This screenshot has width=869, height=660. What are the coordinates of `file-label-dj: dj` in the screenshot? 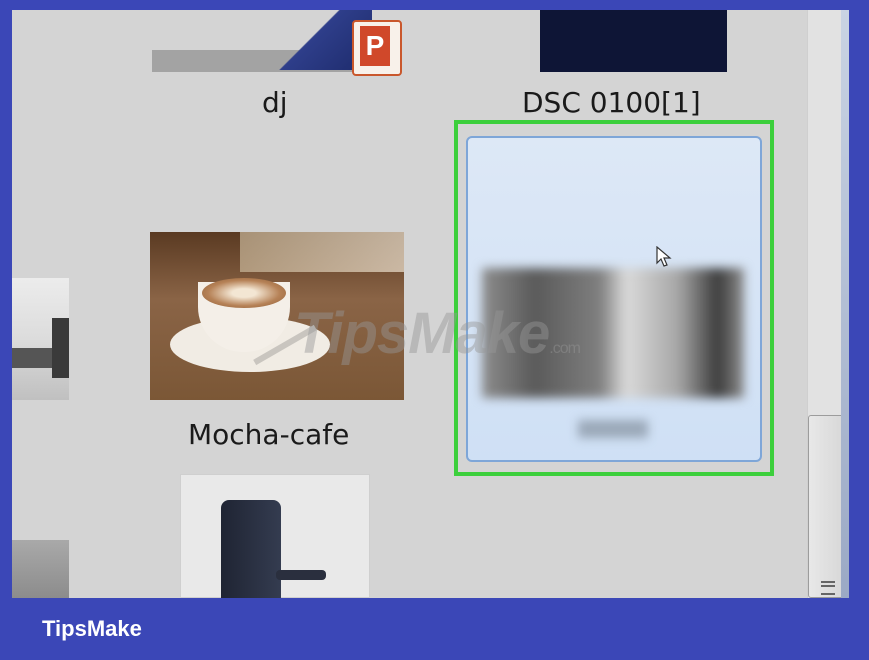 It's located at (275, 102).